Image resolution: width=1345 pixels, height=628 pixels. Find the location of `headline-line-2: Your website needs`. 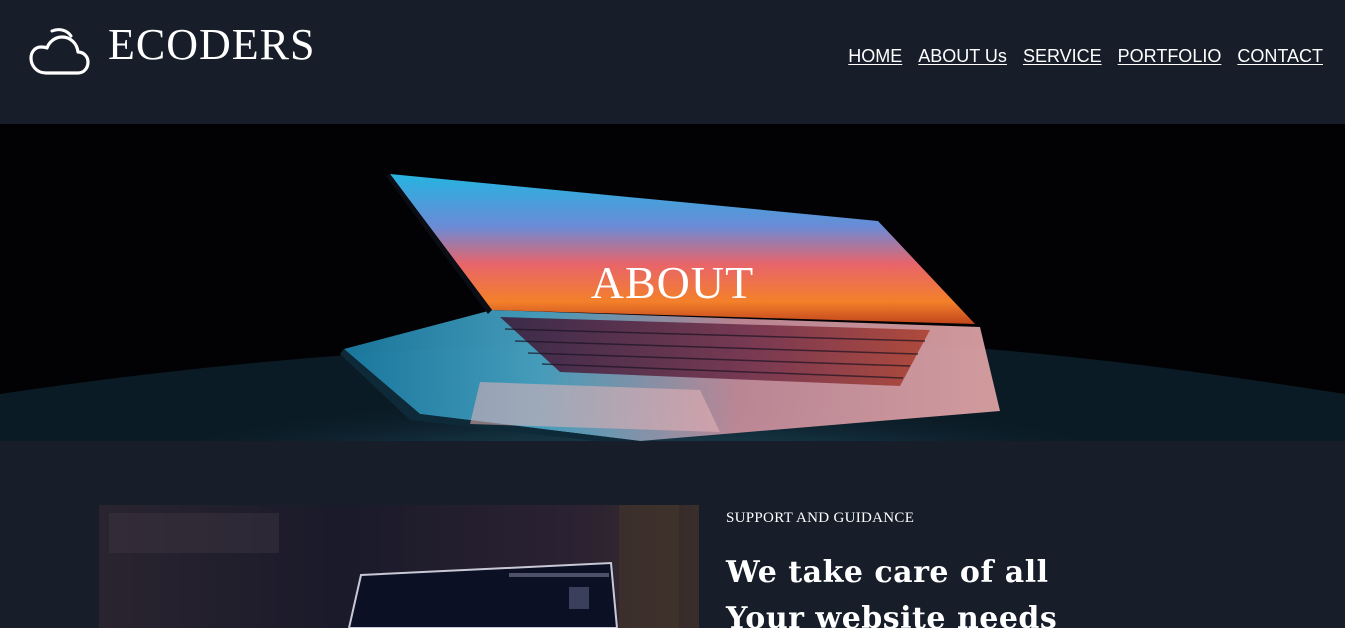

headline-line-2: Your website needs is located at coordinates (892, 614).